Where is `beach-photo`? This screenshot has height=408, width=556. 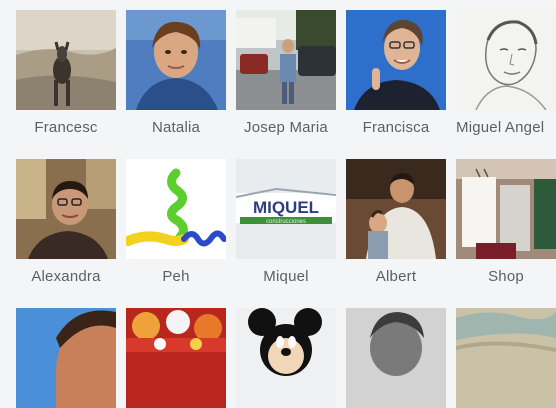 beach-photo is located at coordinates (506, 358).